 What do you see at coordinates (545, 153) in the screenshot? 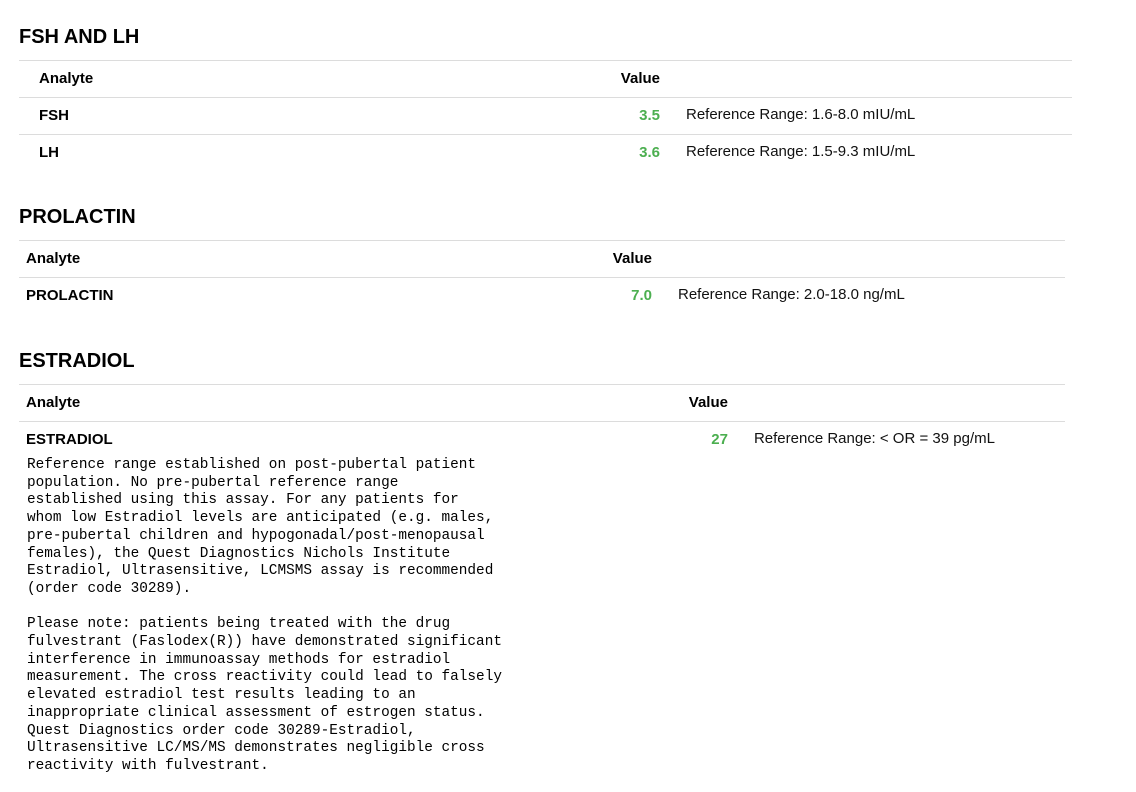
I see `table-row: LH 3.6 Reference Range: 1.5-9.3 mIU/mL` at bounding box center [545, 153].